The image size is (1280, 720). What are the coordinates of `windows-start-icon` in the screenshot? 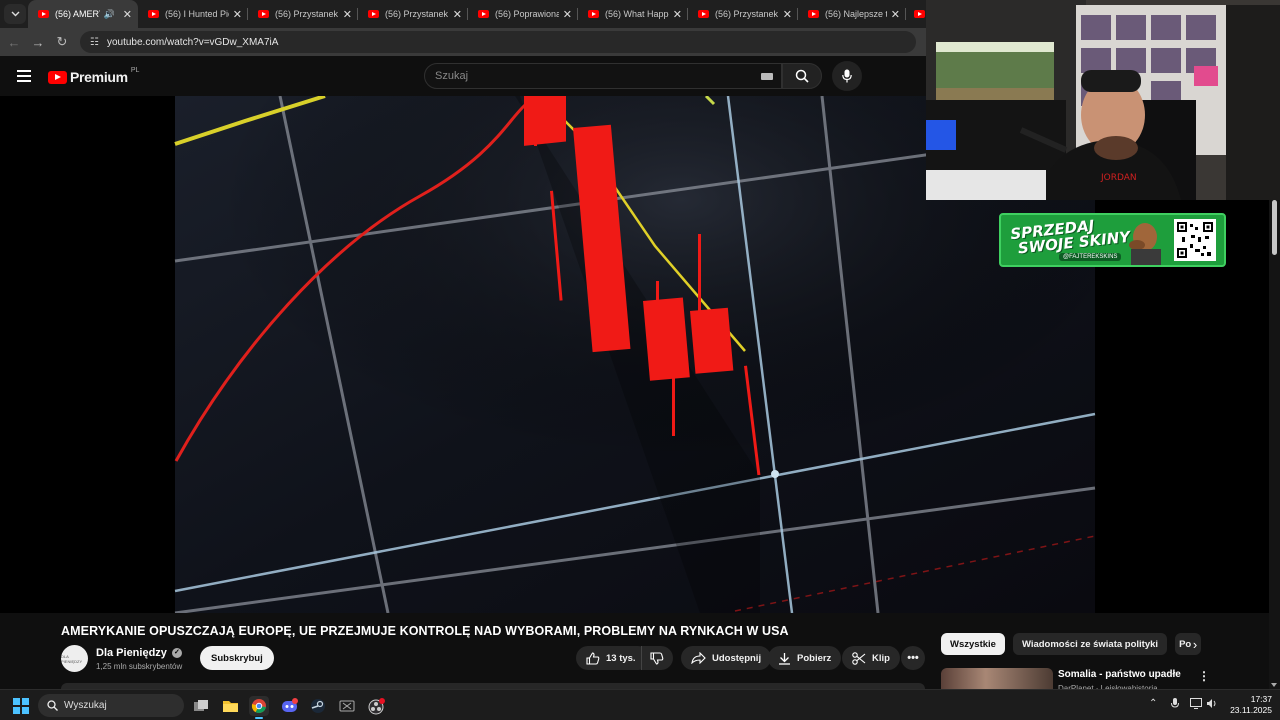 It's located at (21, 706).